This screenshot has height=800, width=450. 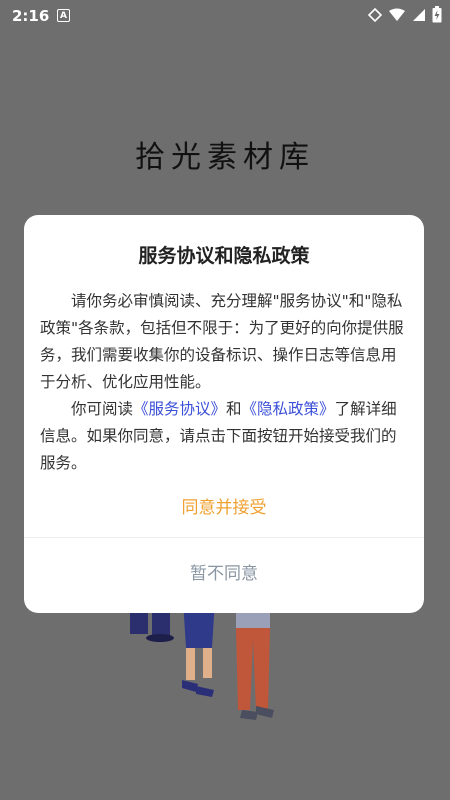 What do you see at coordinates (224, 505) in the screenshot?
I see `accept-button: 同意并接受` at bounding box center [224, 505].